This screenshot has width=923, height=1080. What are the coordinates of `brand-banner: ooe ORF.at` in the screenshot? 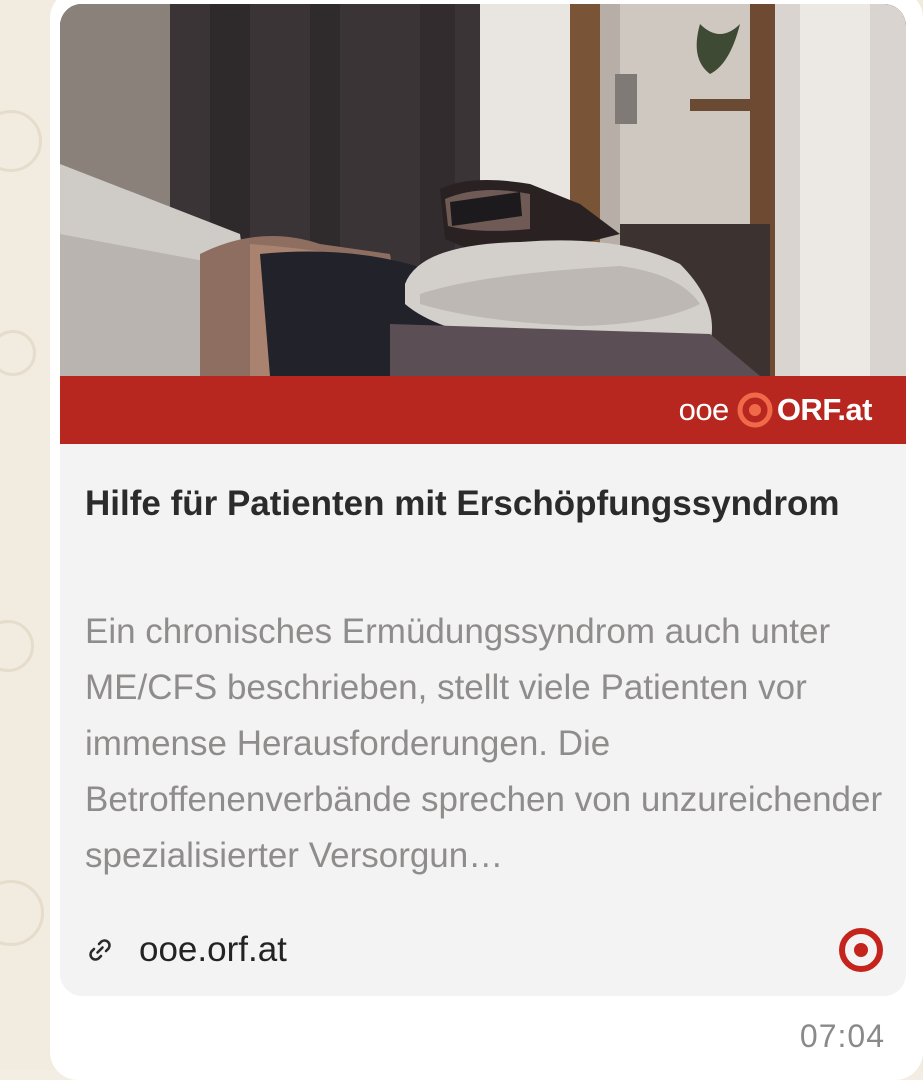 It's located at (483, 410).